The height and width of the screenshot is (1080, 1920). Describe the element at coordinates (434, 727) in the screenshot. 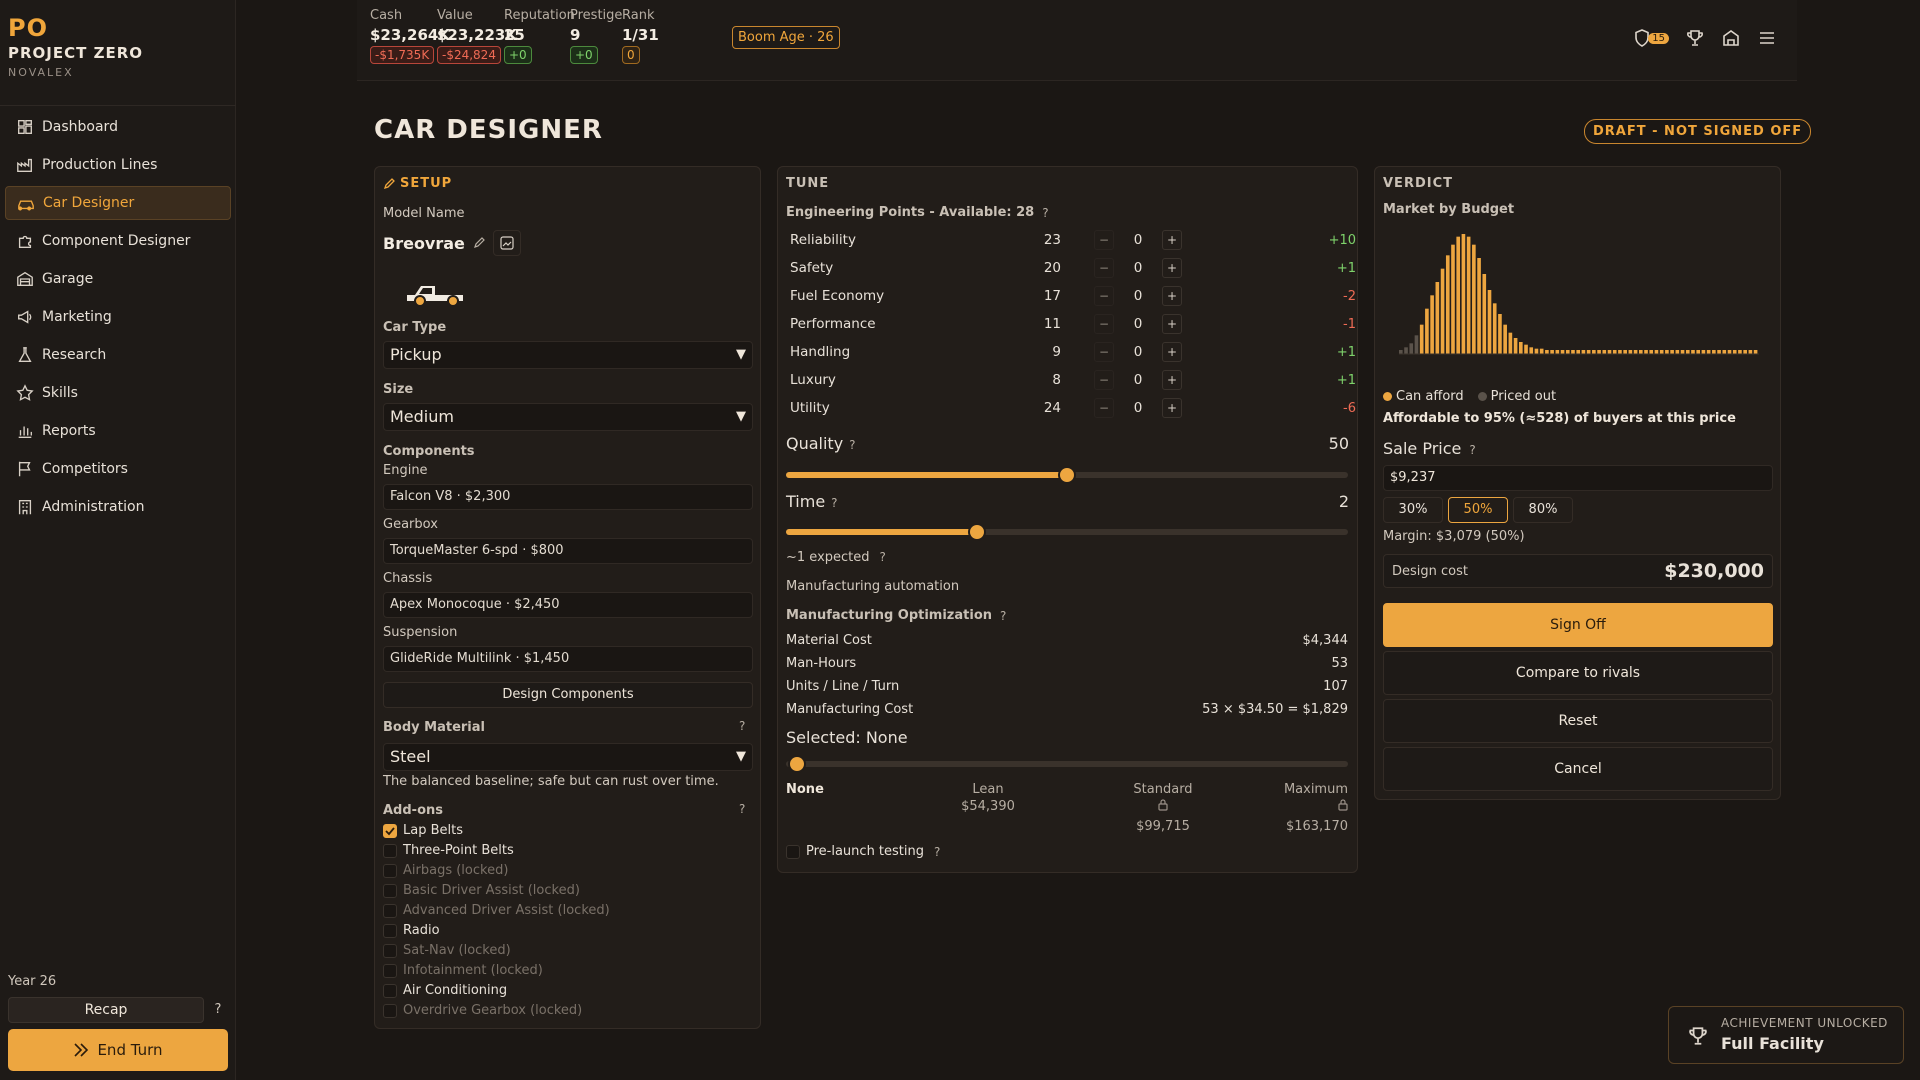

I see `body-material-label: Body Material` at that location.